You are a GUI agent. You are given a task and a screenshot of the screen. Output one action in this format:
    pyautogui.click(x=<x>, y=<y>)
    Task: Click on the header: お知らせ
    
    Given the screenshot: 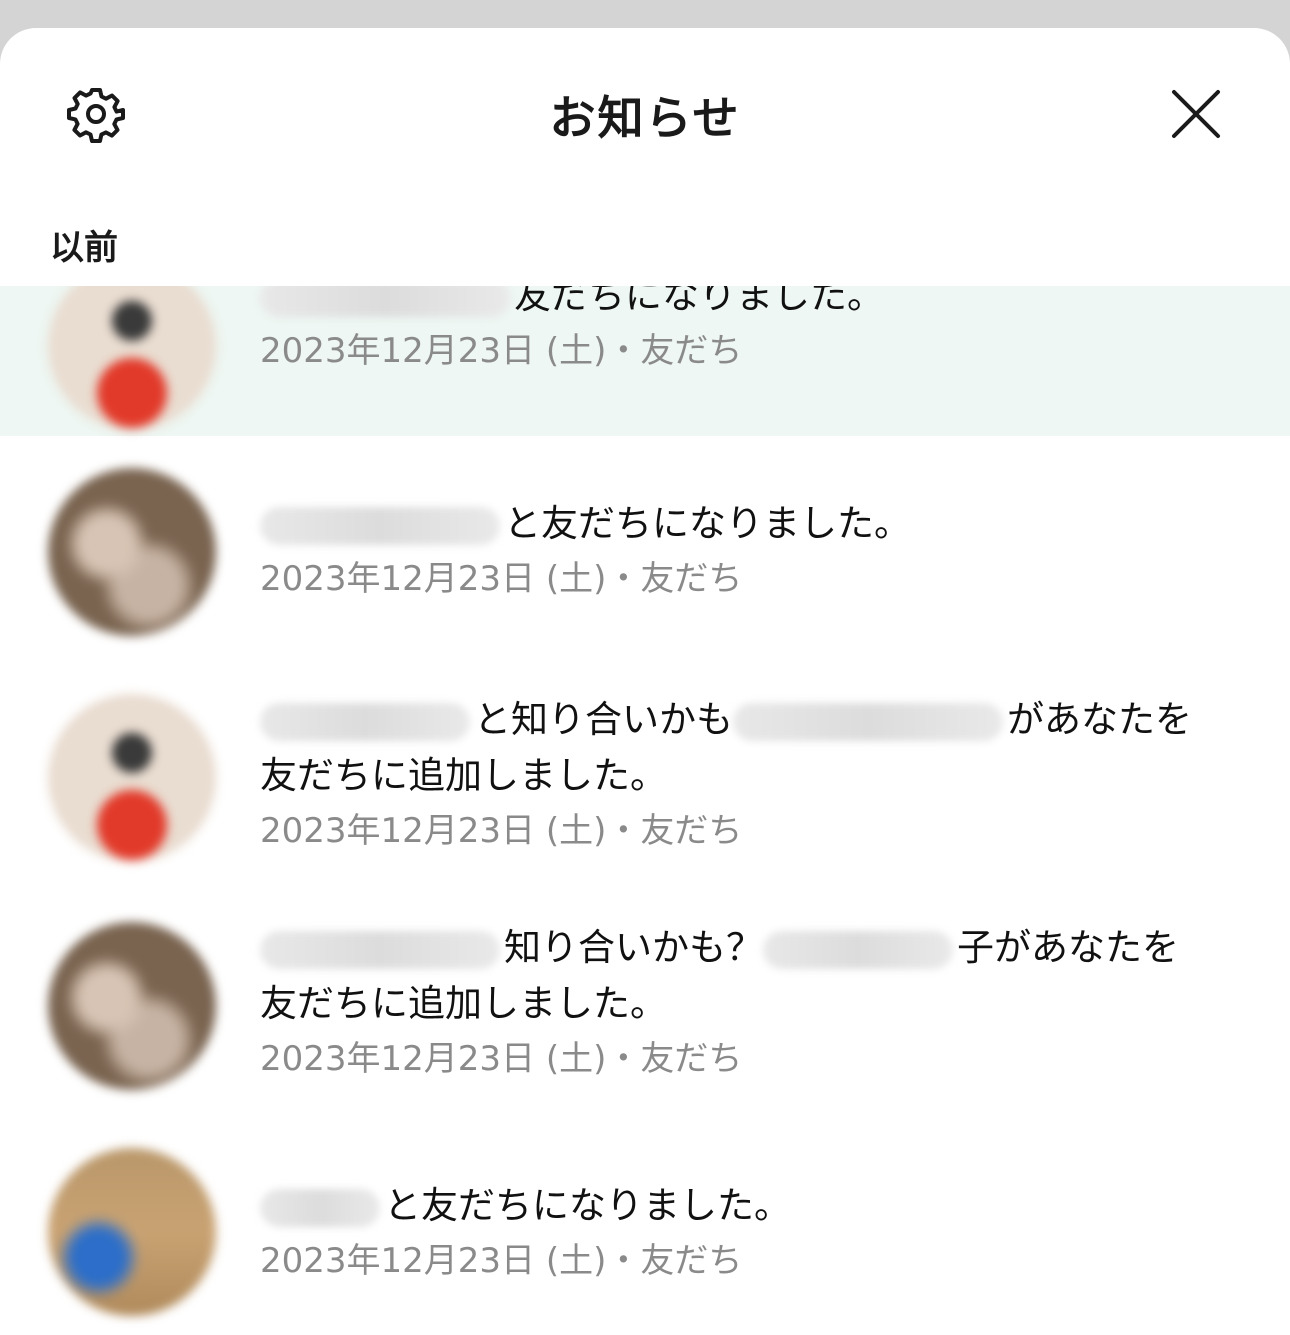 What is the action you would take?
    pyautogui.click(x=645, y=113)
    